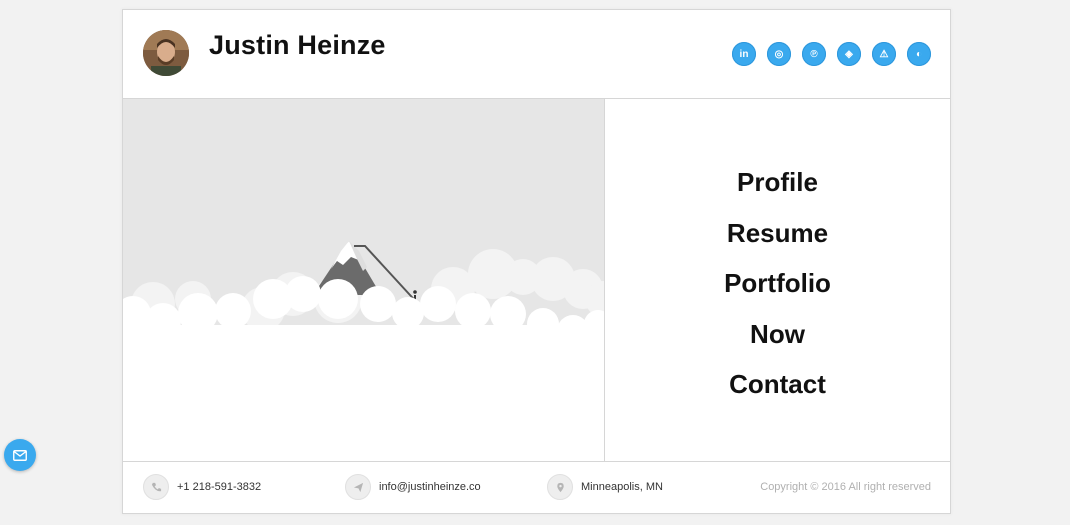  What do you see at coordinates (779, 54) in the screenshot?
I see `instagram-icon: ◎` at bounding box center [779, 54].